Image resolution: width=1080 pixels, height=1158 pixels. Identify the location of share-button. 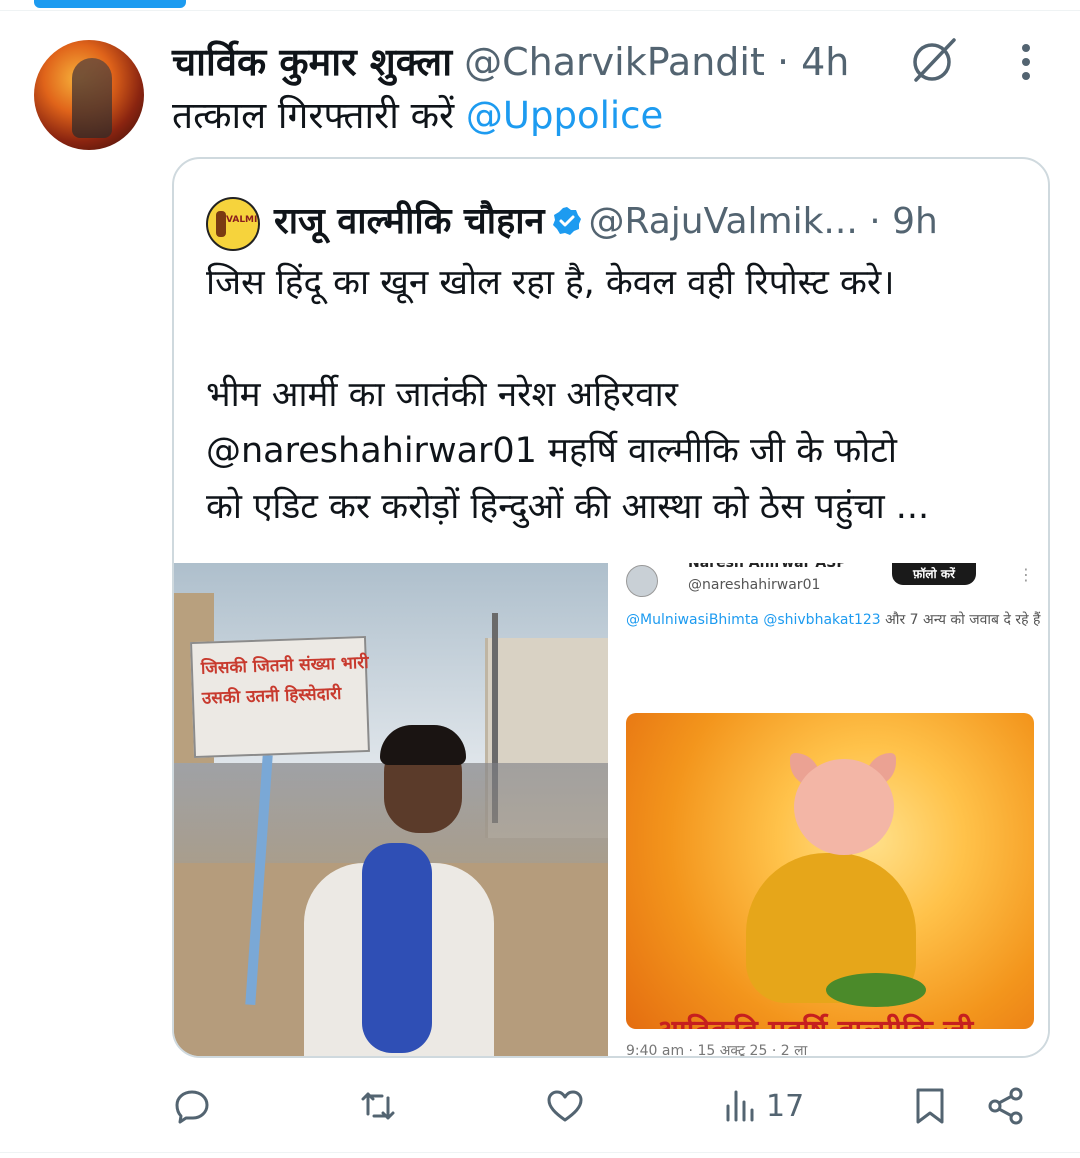
(1006, 1106).